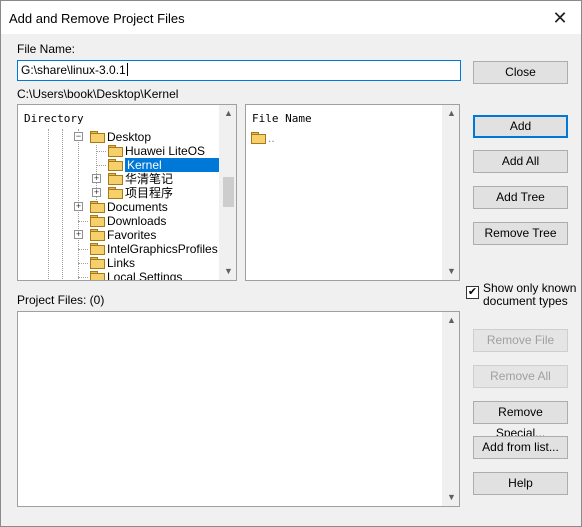  I want to click on show-only-known-checkbox: ✔, so click(472, 292).